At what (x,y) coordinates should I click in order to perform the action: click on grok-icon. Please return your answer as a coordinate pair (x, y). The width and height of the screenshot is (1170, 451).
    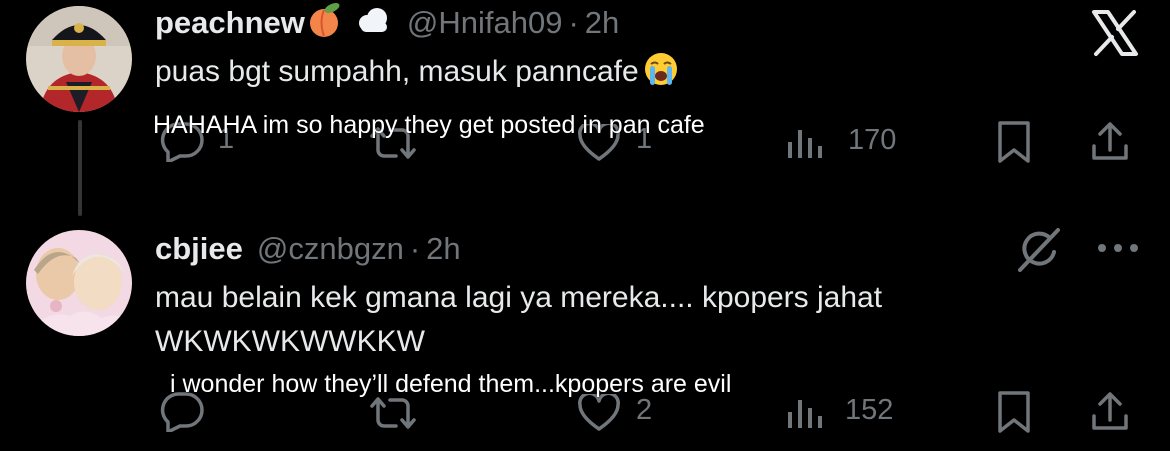
    Looking at the image, I should click on (1038, 250).